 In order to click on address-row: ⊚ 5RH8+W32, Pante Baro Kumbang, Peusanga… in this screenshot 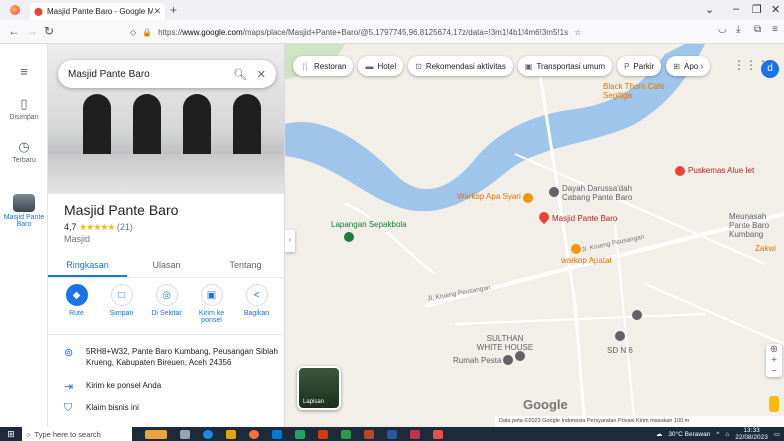, I will do `click(171, 357)`.